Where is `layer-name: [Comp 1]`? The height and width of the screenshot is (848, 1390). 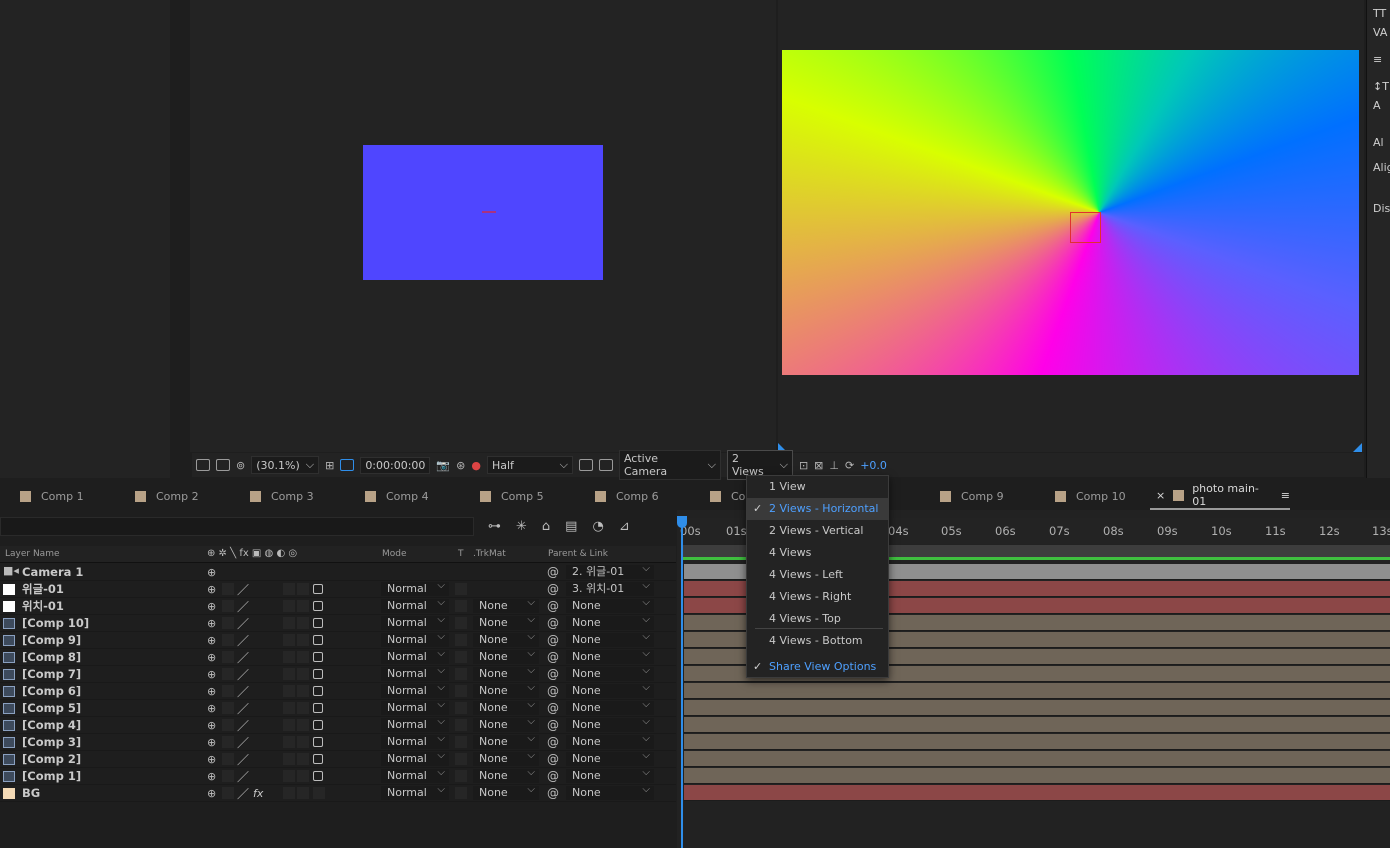 layer-name: [Comp 1] is located at coordinates (51, 776).